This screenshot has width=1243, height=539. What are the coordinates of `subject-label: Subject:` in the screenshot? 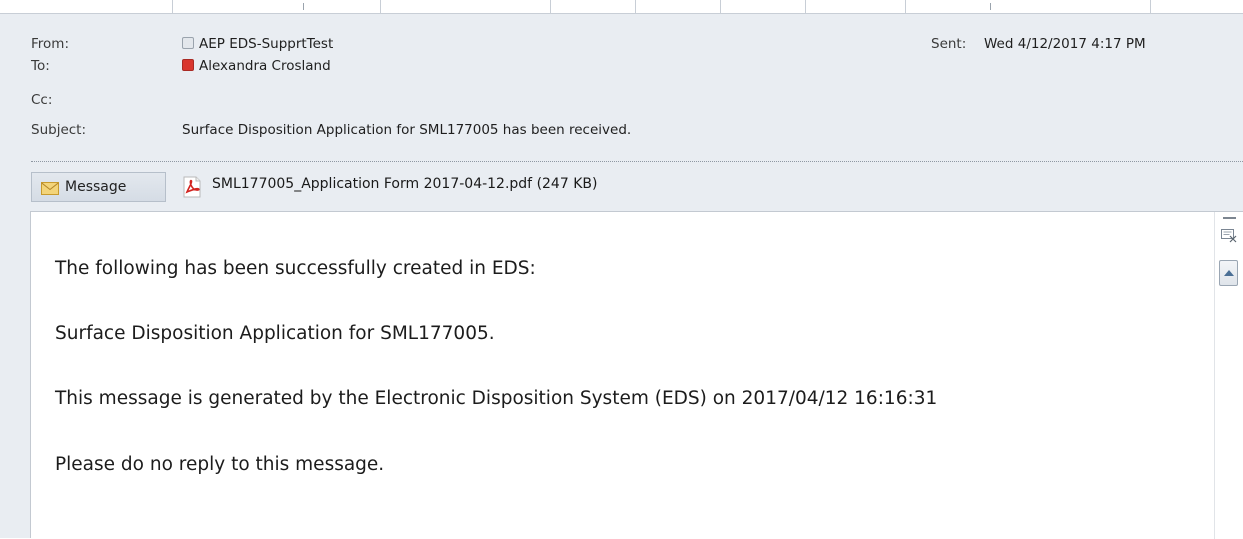 It's located at (59, 130).